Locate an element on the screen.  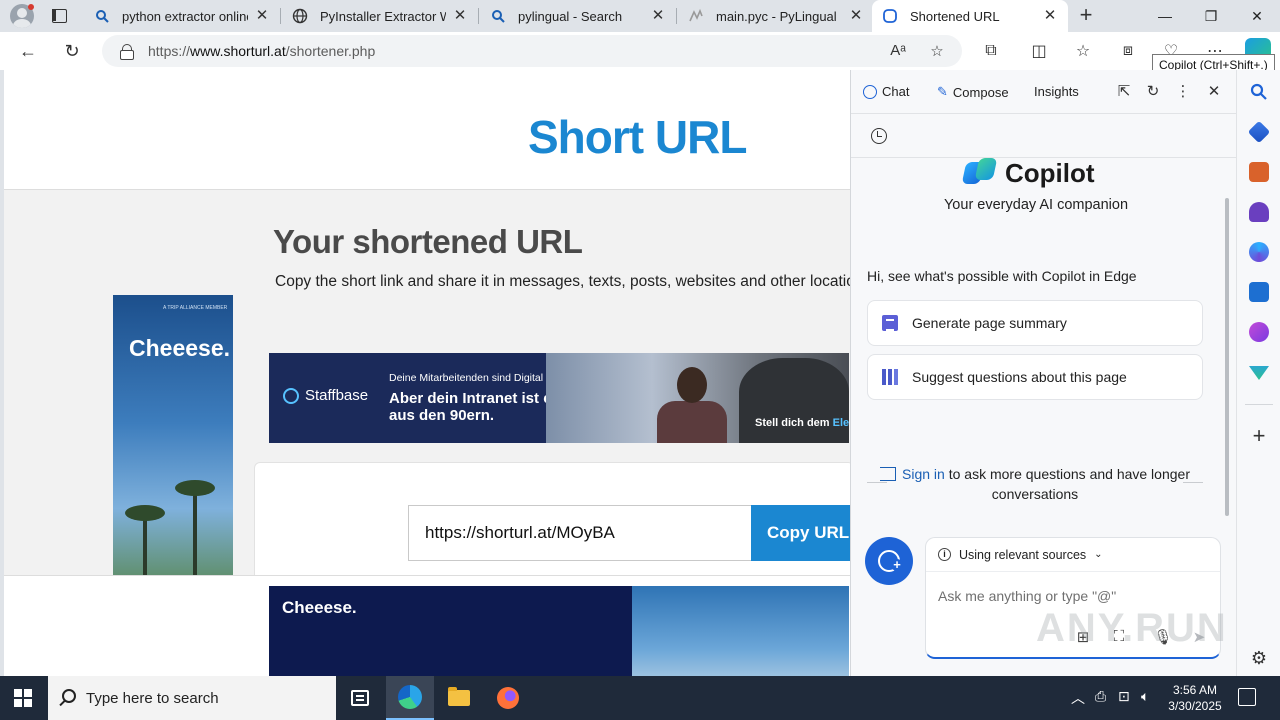
gear-icon: ⚙ is located at coordinates (1259, 658).